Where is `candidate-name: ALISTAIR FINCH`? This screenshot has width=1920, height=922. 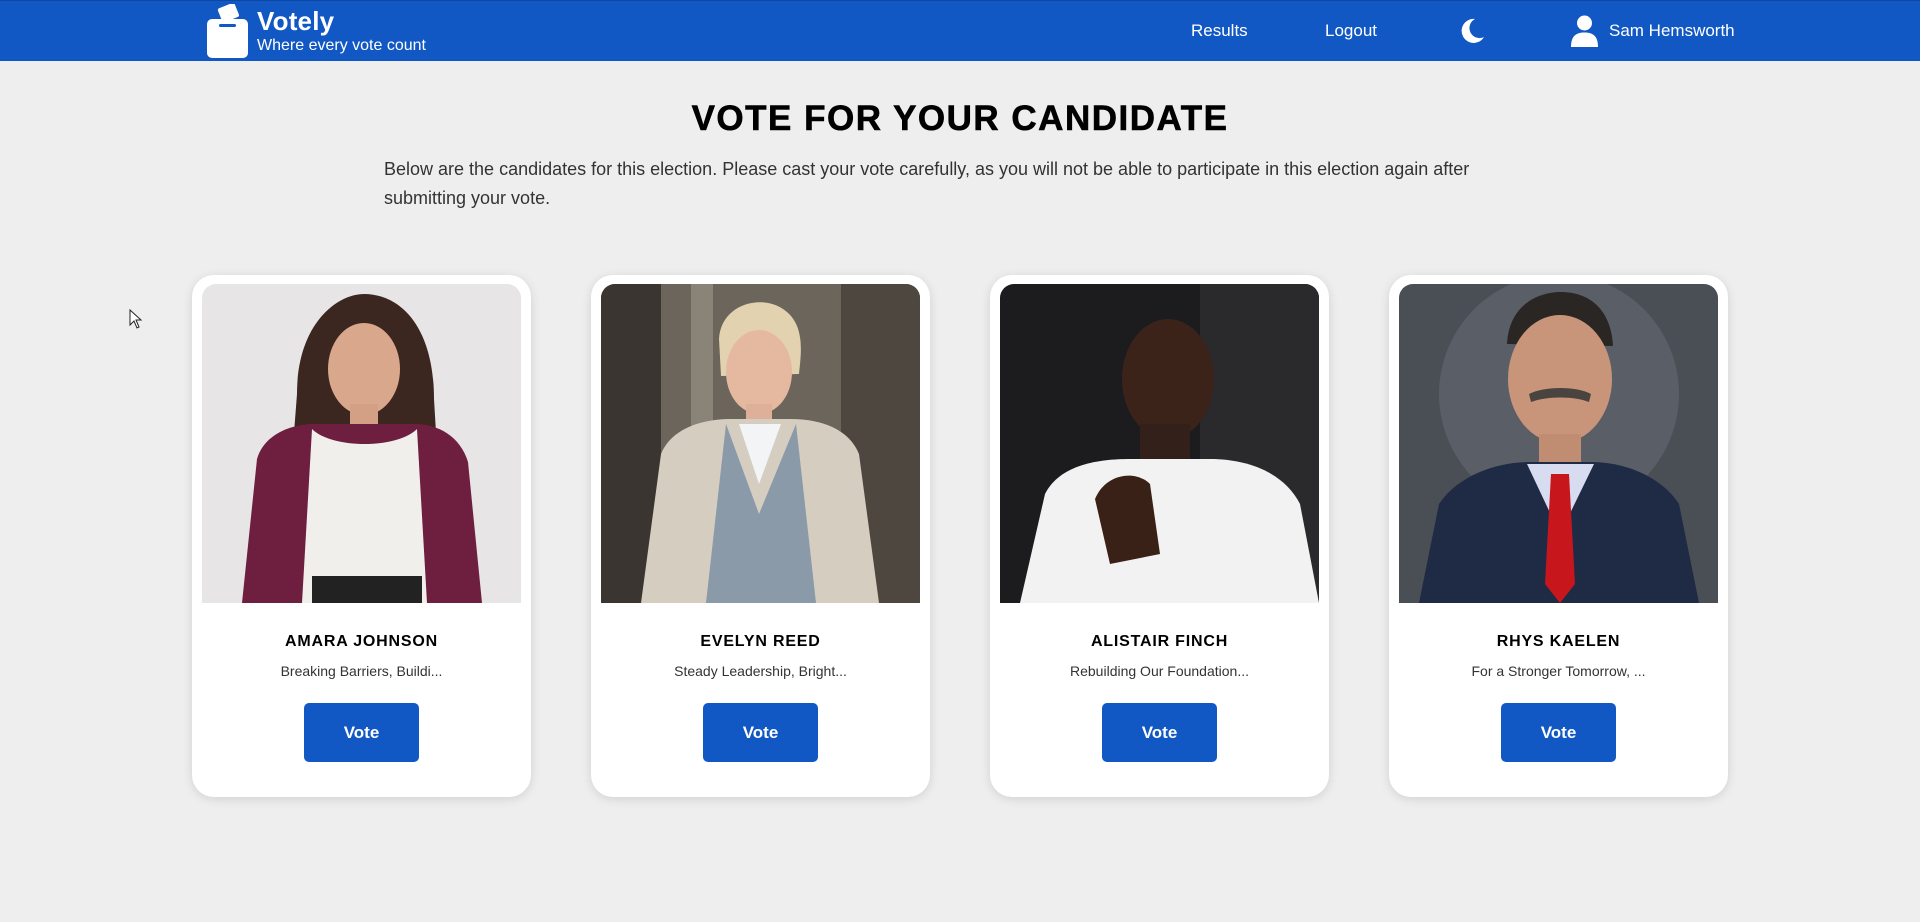 candidate-name: ALISTAIR FINCH is located at coordinates (1159, 641).